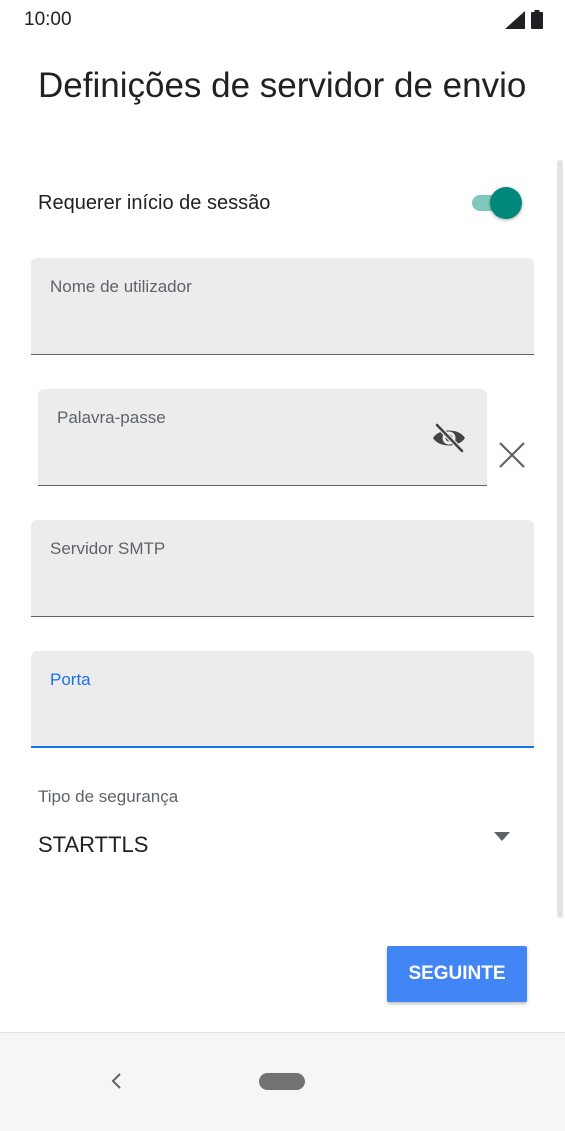  I want to click on port-field: Porta, so click(282, 699).